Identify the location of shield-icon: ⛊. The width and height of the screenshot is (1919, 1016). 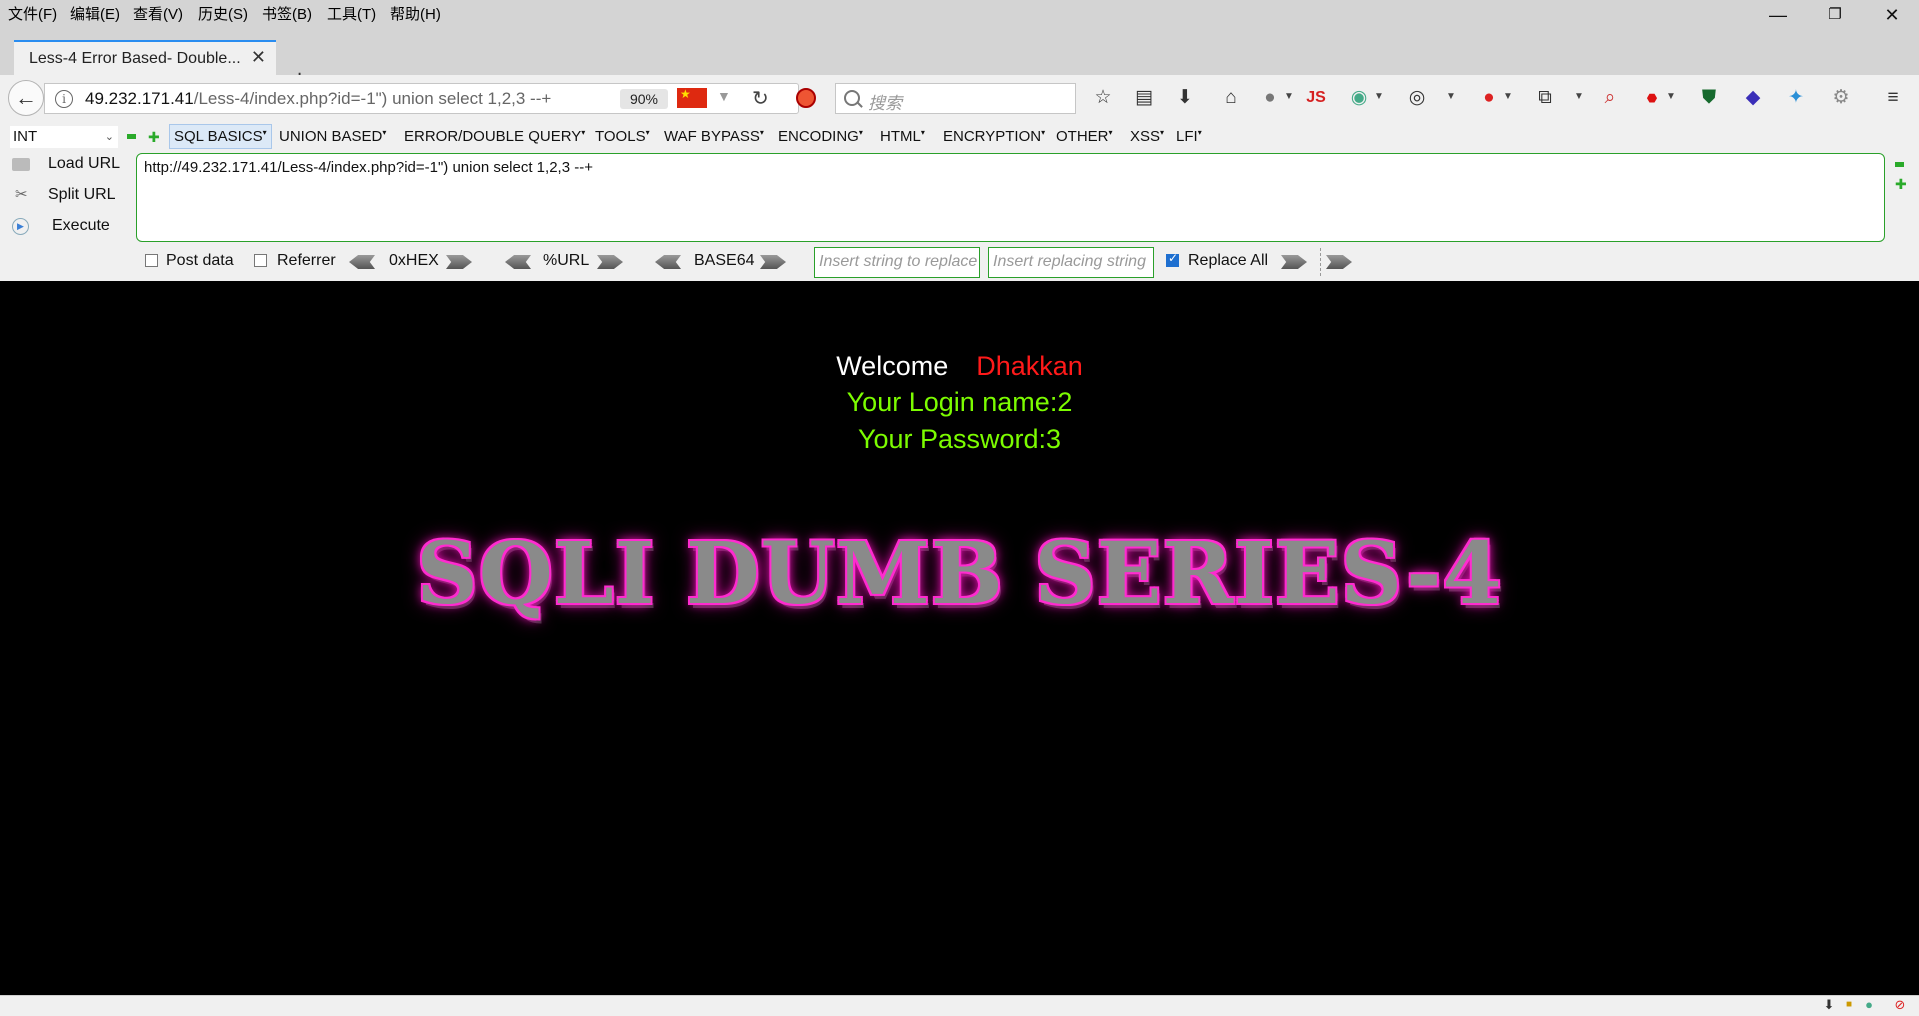
(1709, 98).